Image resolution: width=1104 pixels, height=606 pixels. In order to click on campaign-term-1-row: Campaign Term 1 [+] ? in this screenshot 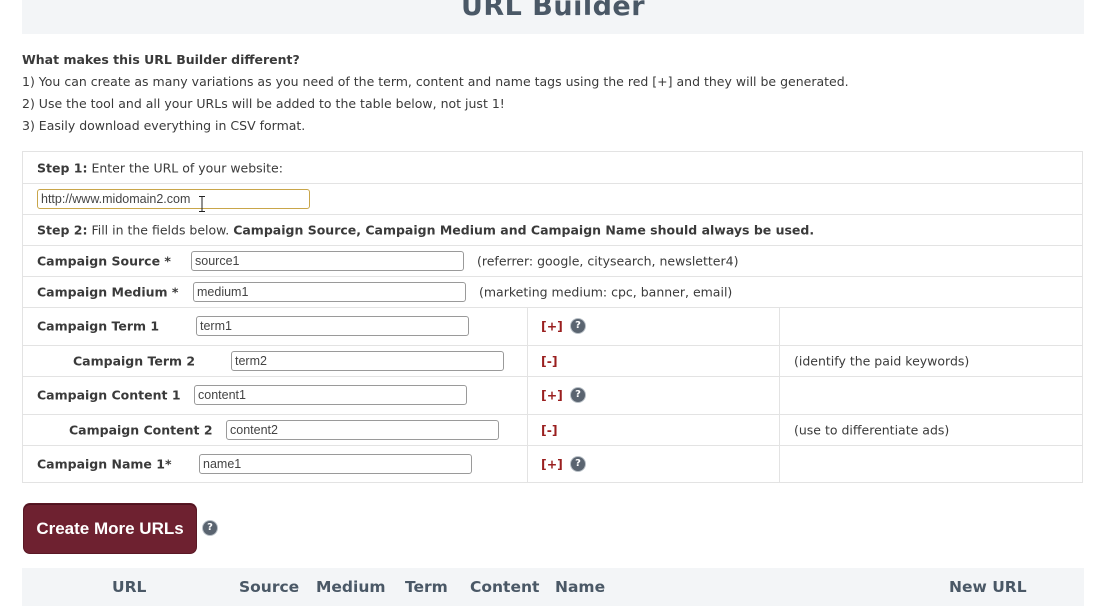, I will do `click(552, 326)`.